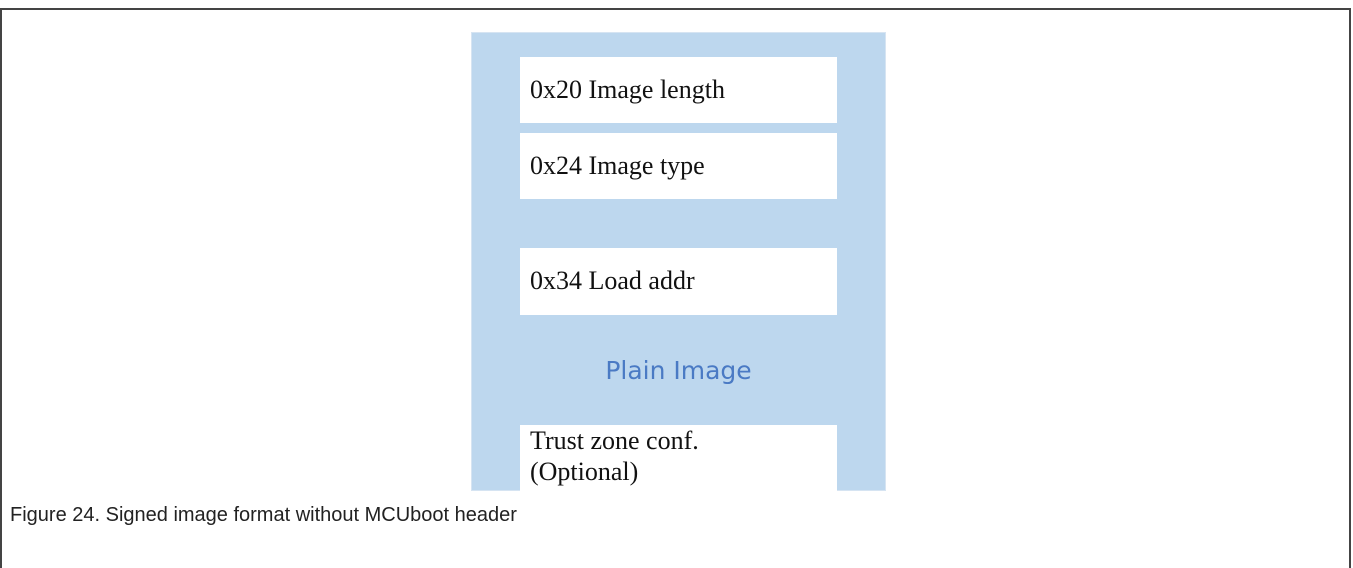  Describe the element at coordinates (584, 471) in the screenshot. I see `trust-zone-line2: (Optional)` at that location.